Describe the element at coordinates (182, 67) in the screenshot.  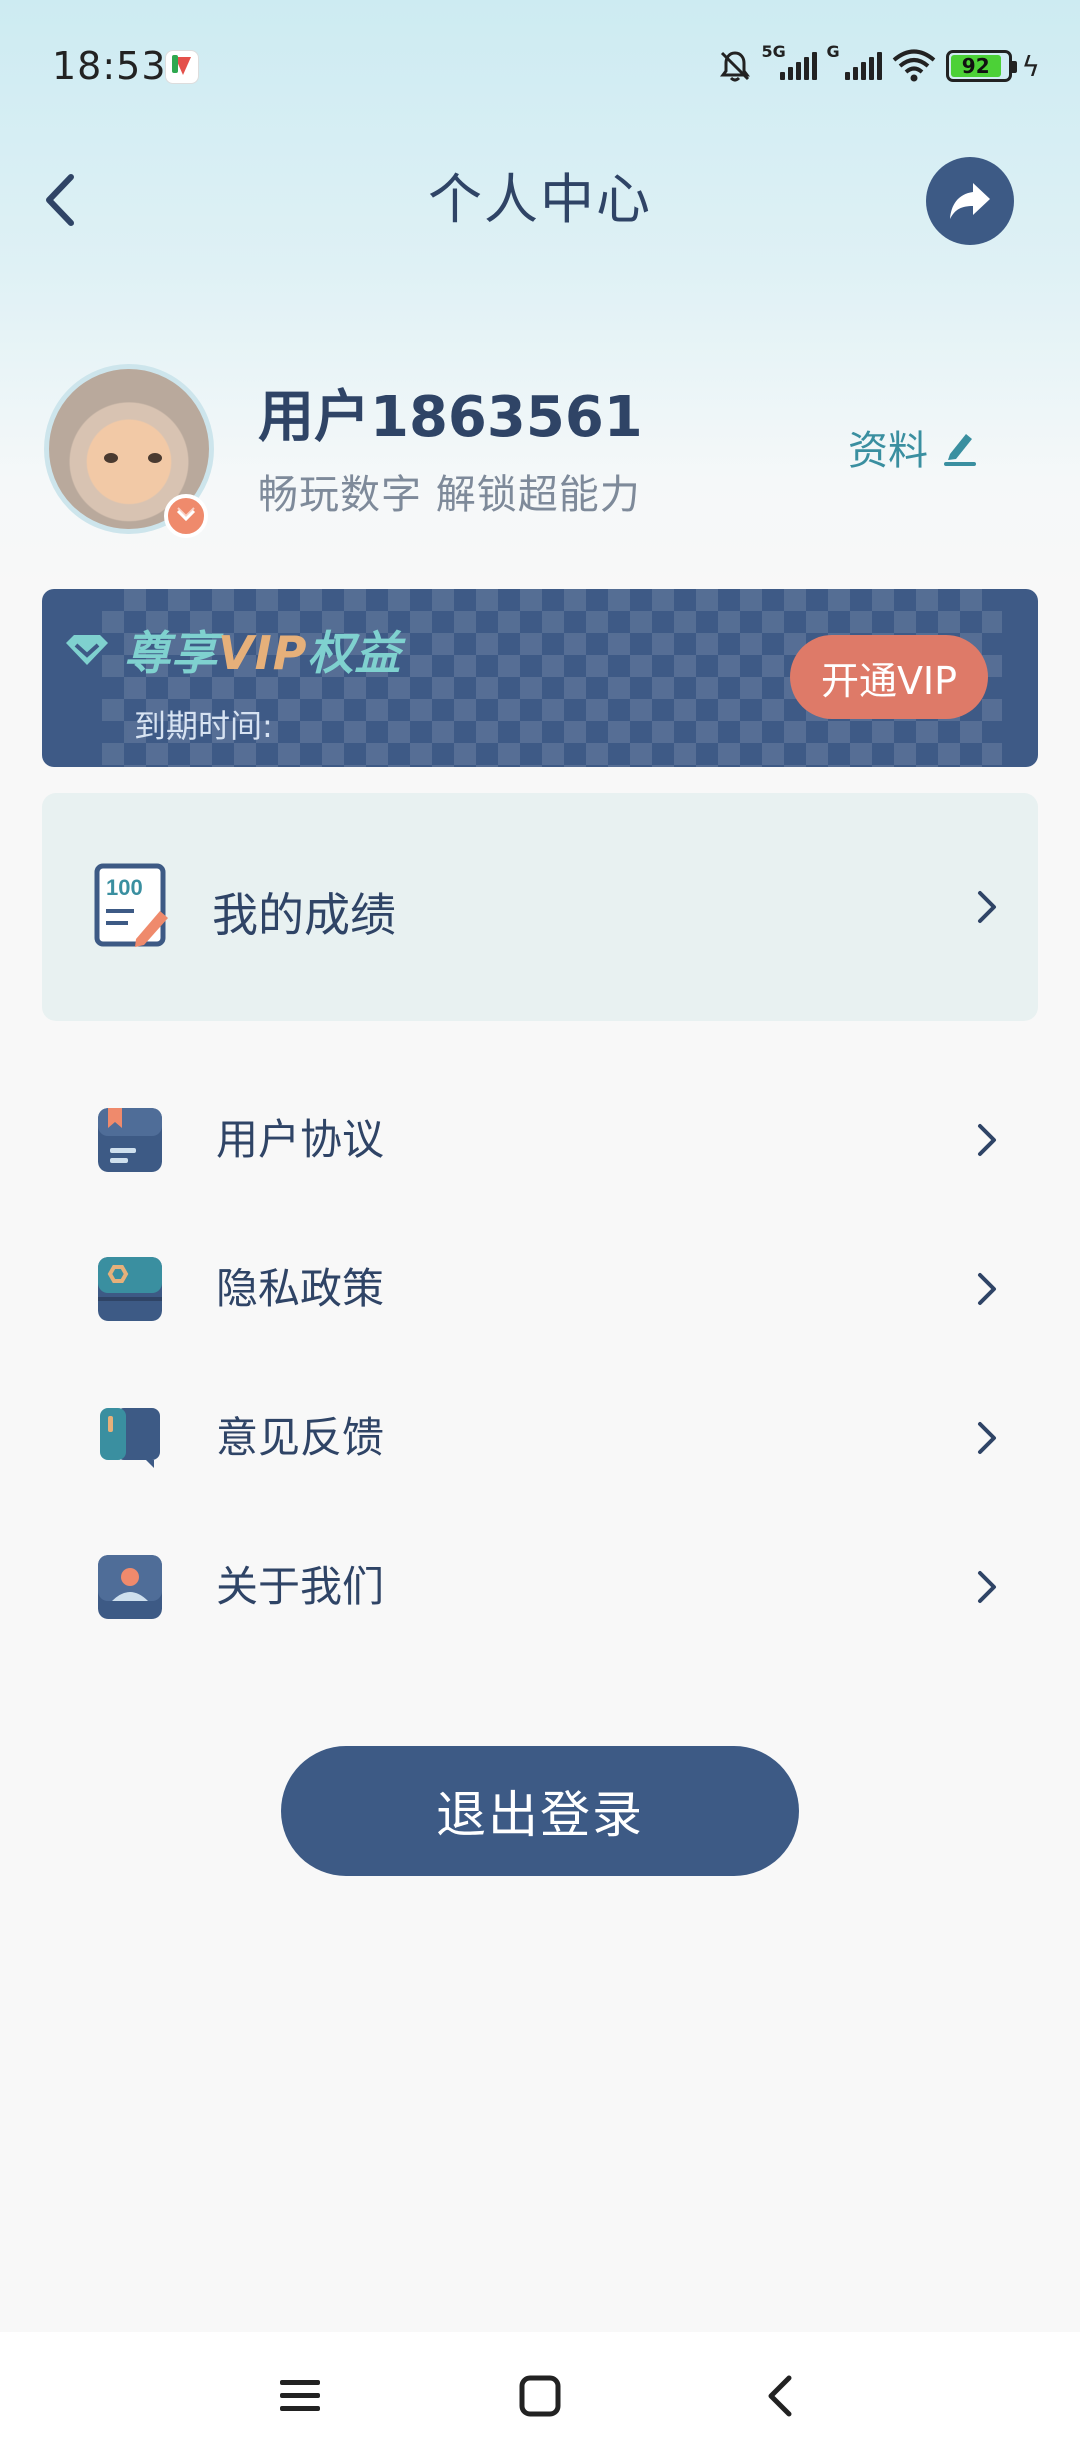
I see `download-app-icon` at that location.